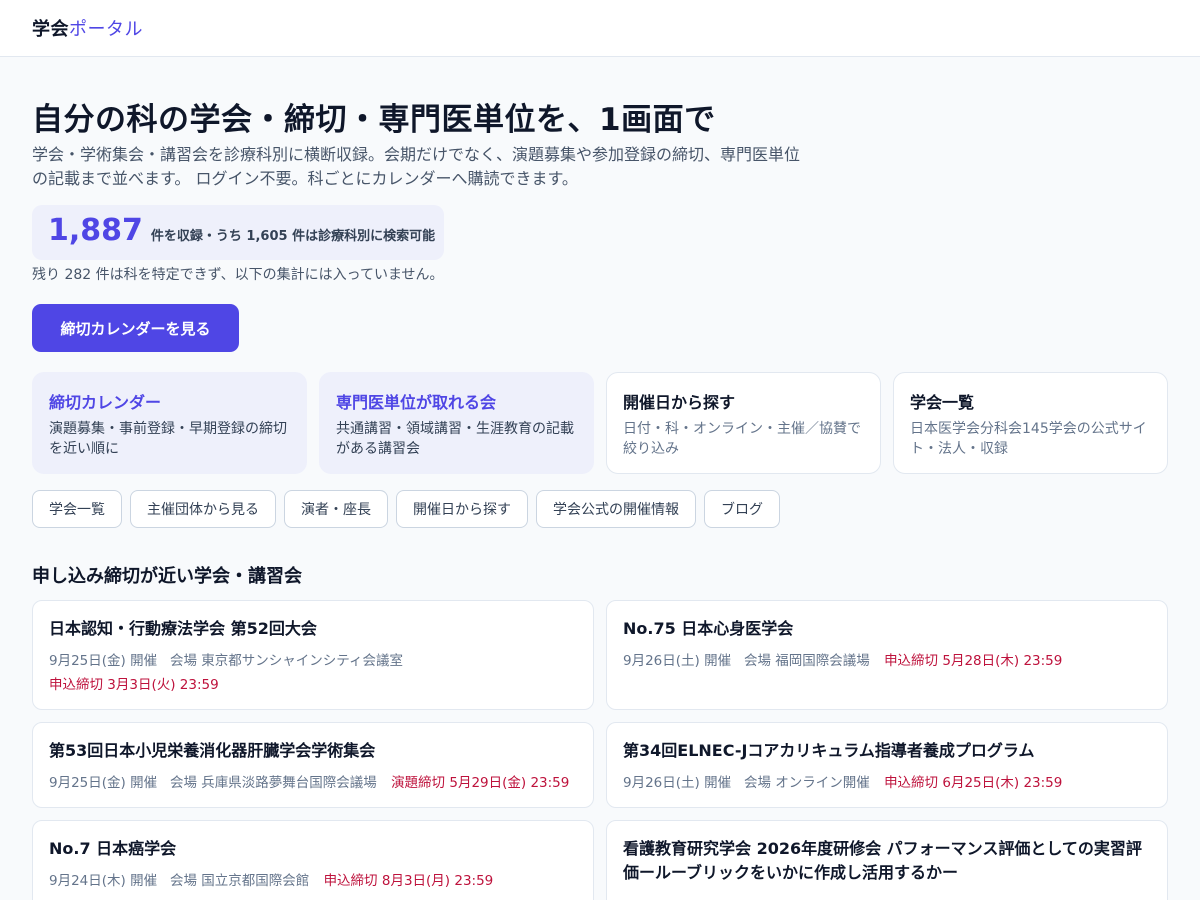  I want to click on card-search-by-date: 開催日から探す 日付・科・オンライン・主催／協賛で絞り込み, so click(743, 423).